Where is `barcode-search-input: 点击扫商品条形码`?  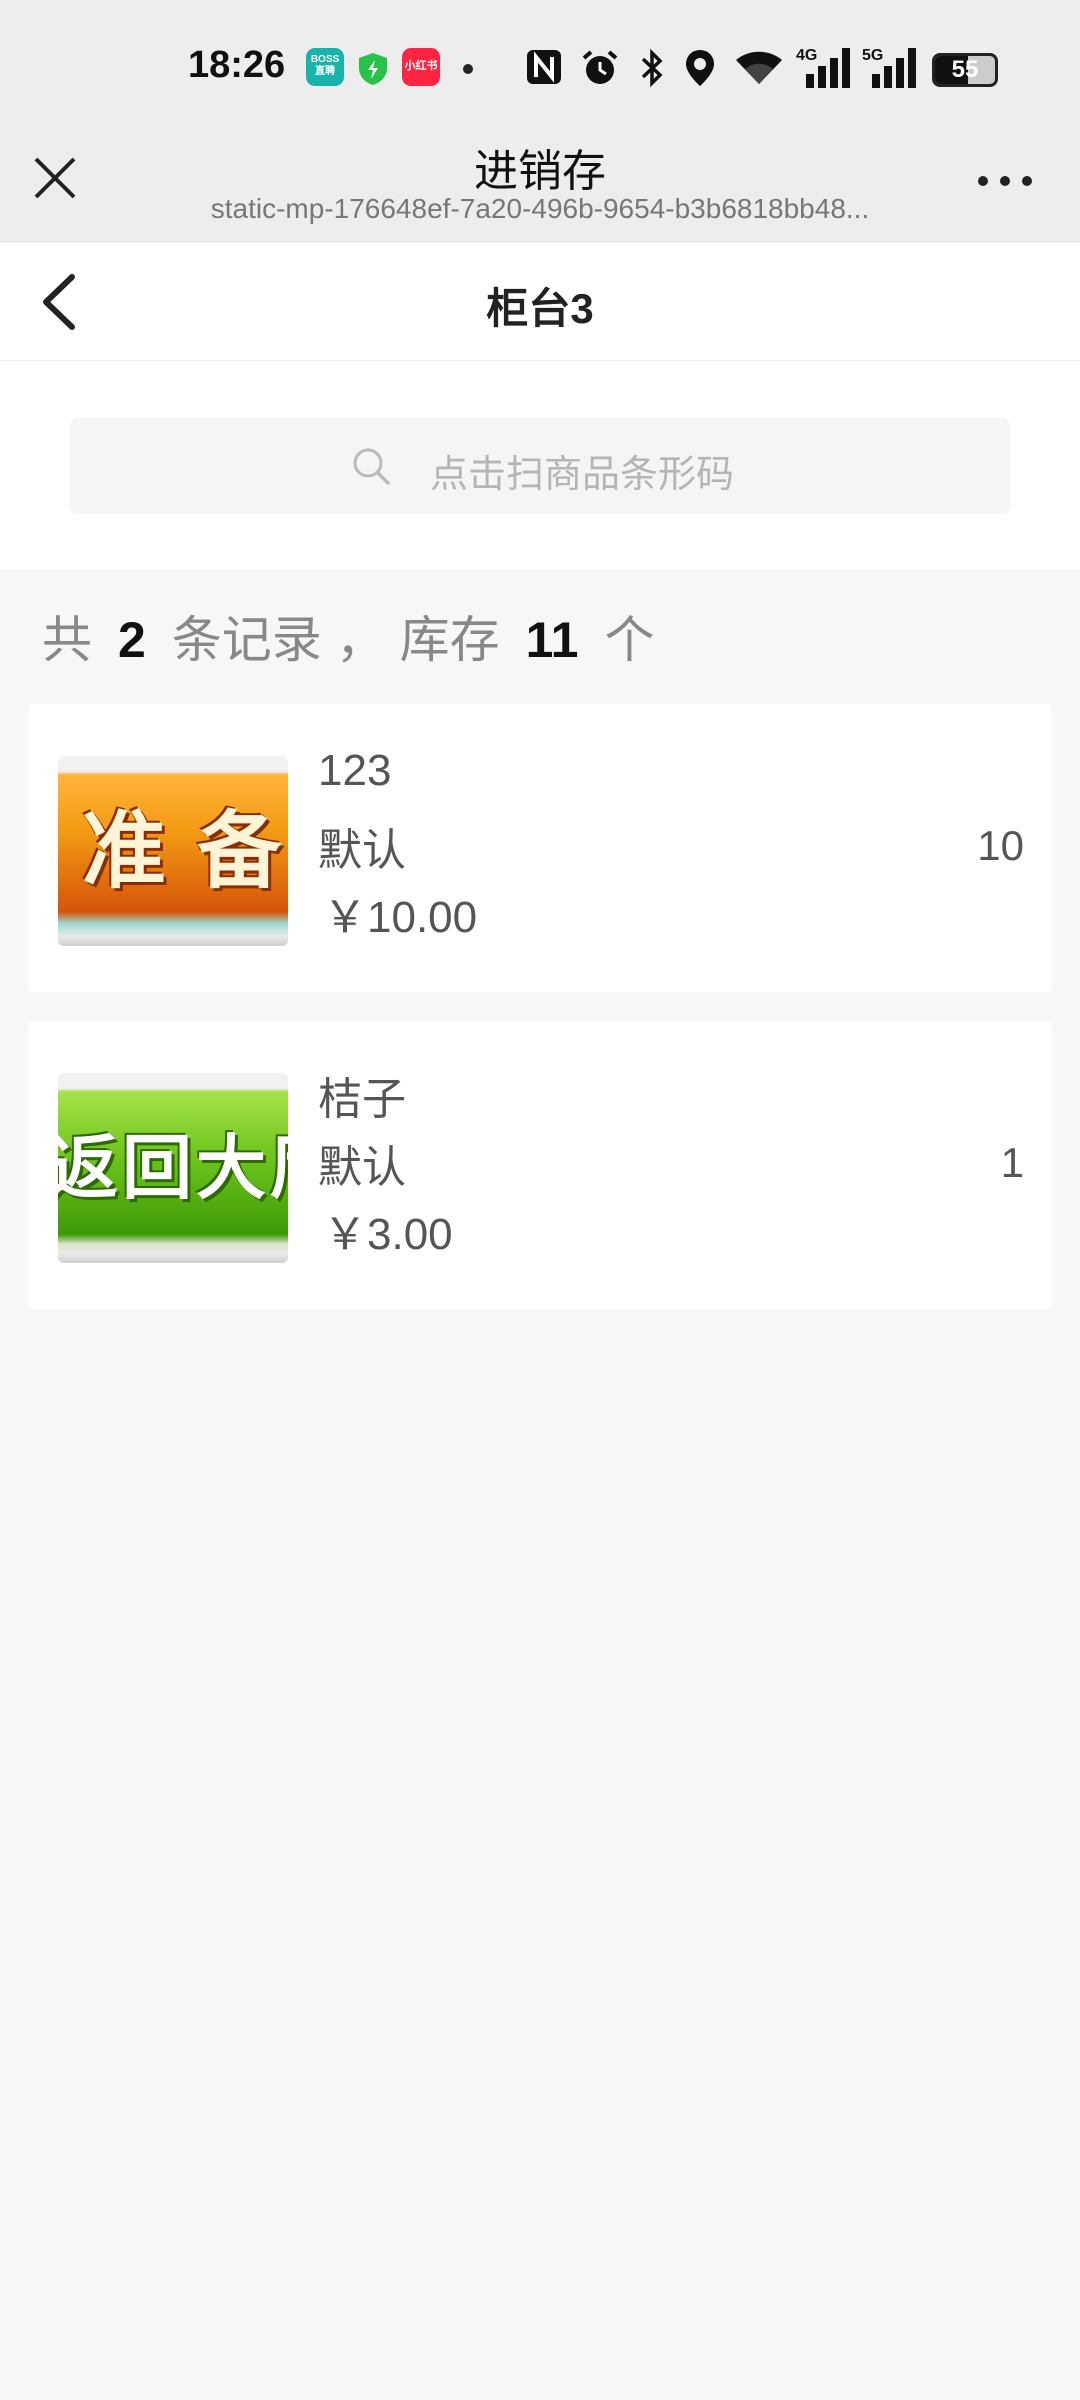 barcode-search-input: 点击扫商品条形码 is located at coordinates (540, 466).